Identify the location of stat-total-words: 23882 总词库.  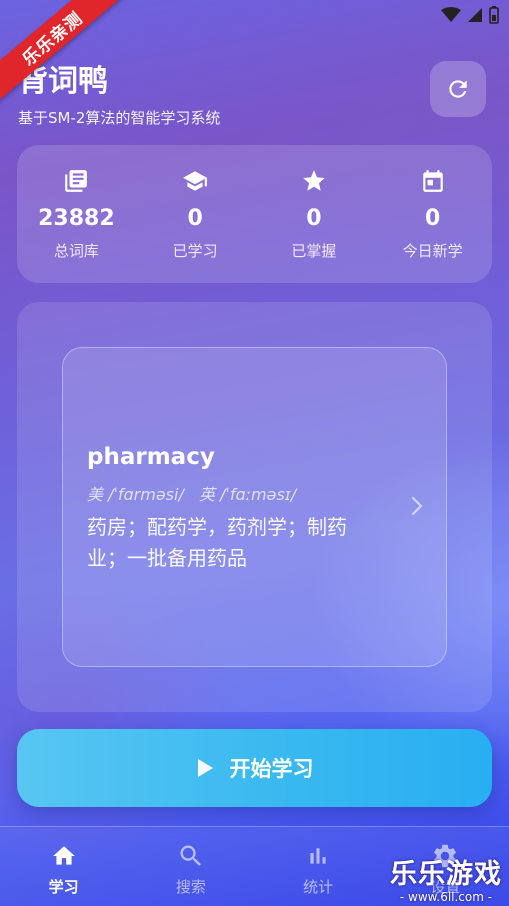
(76, 214).